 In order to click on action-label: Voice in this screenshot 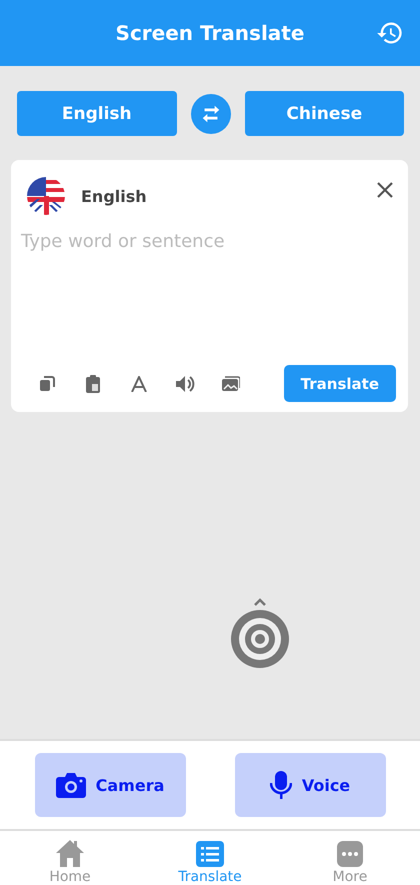, I will do `click(326, 785)`.